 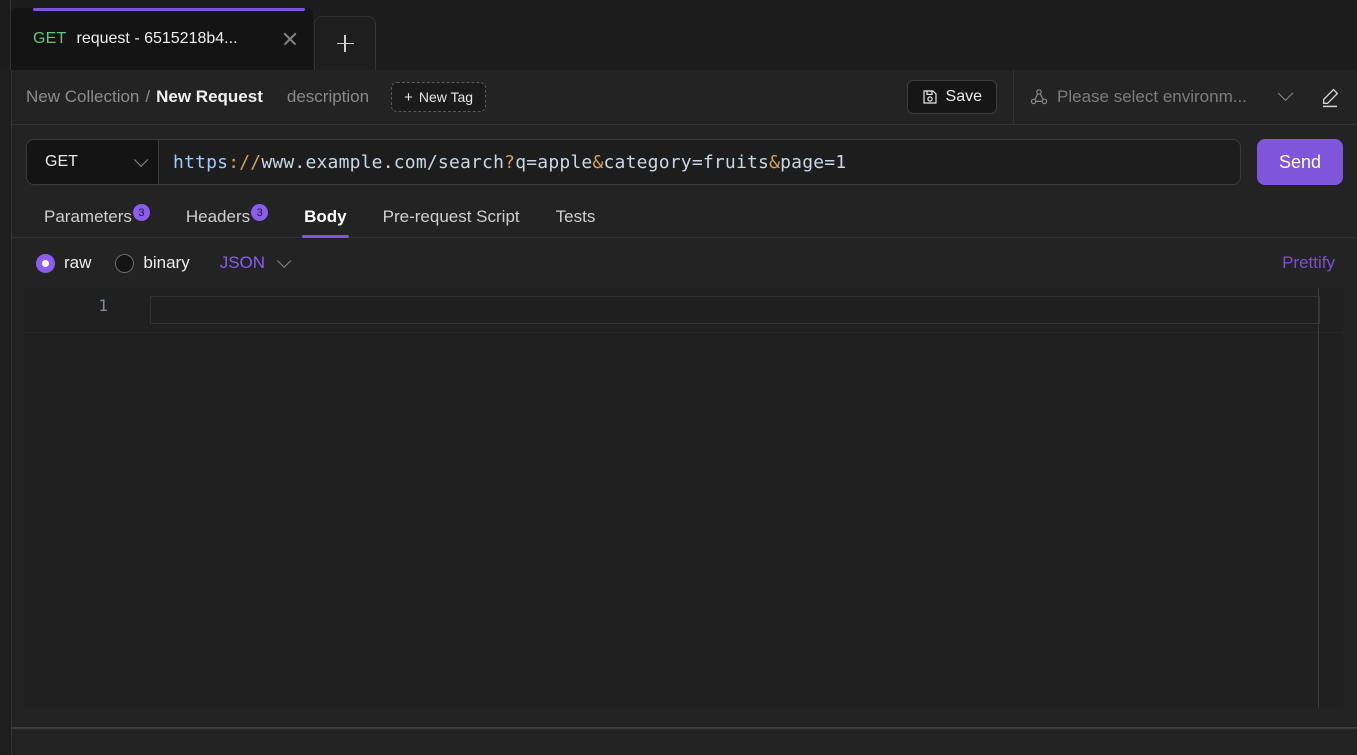 I want to click on pencil-edit-icon, so click(x=1330, y=97).